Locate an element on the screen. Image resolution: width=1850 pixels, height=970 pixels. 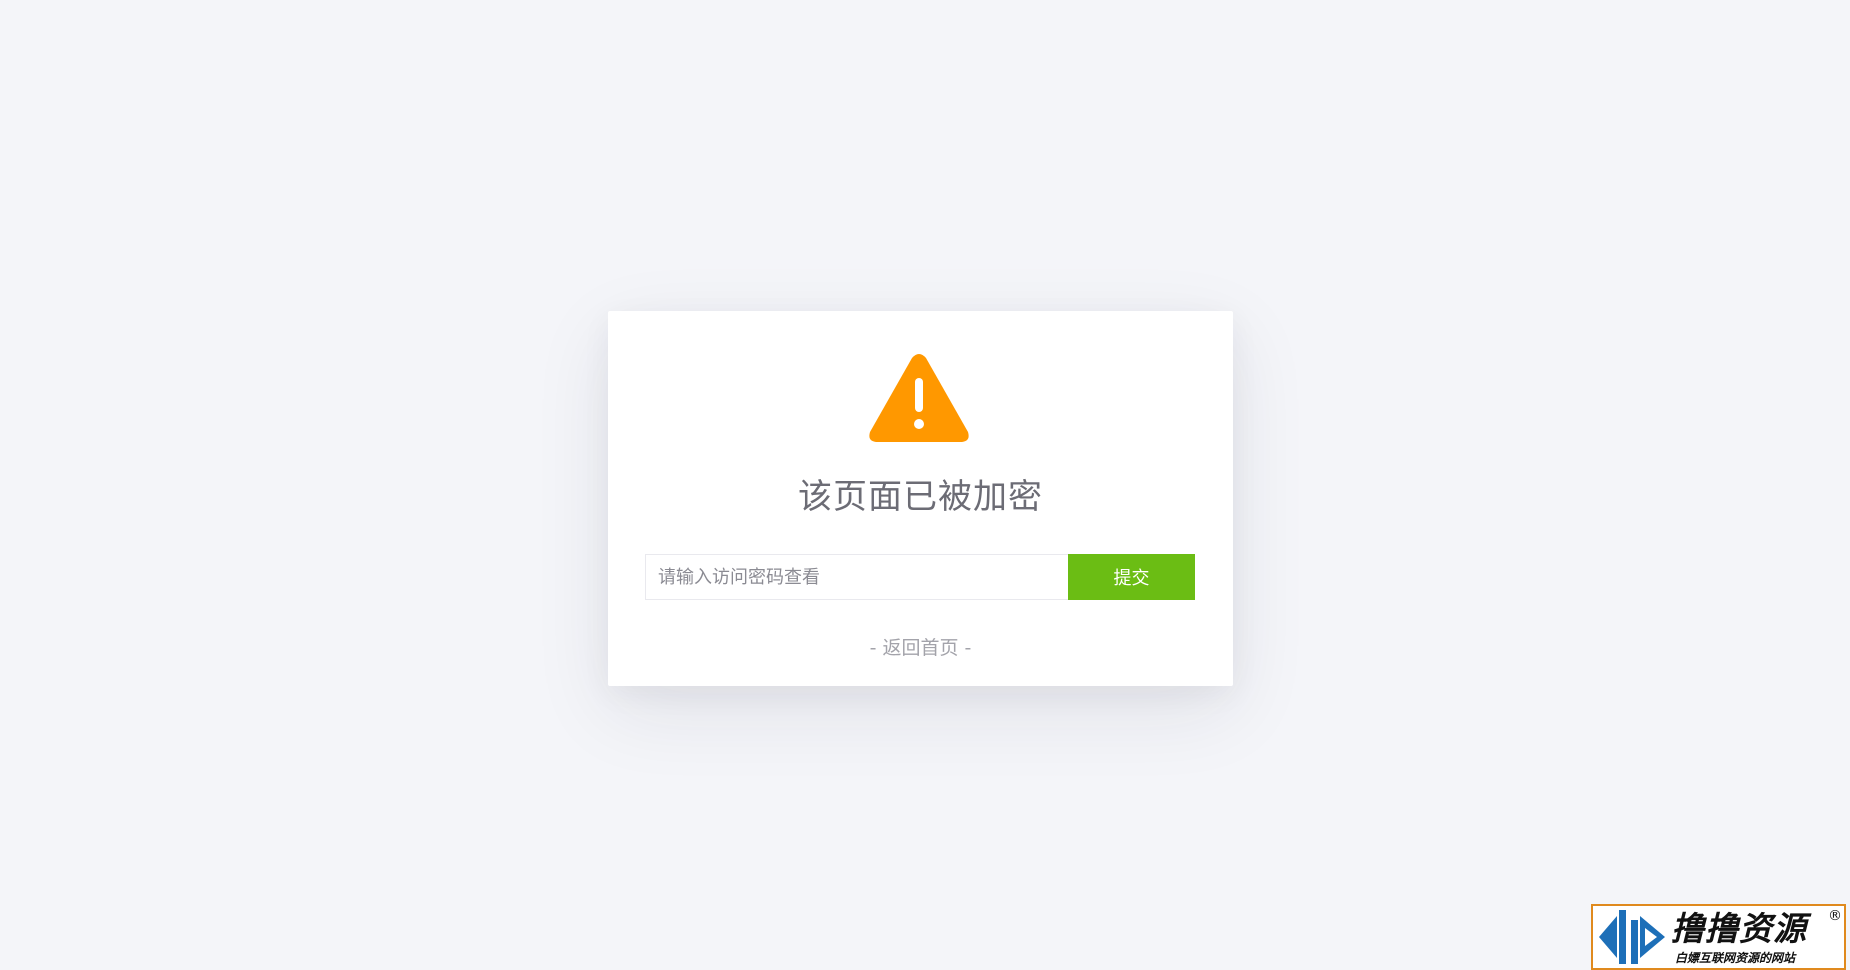
submit-button: 提交 is located at coordinates (1131, 577).